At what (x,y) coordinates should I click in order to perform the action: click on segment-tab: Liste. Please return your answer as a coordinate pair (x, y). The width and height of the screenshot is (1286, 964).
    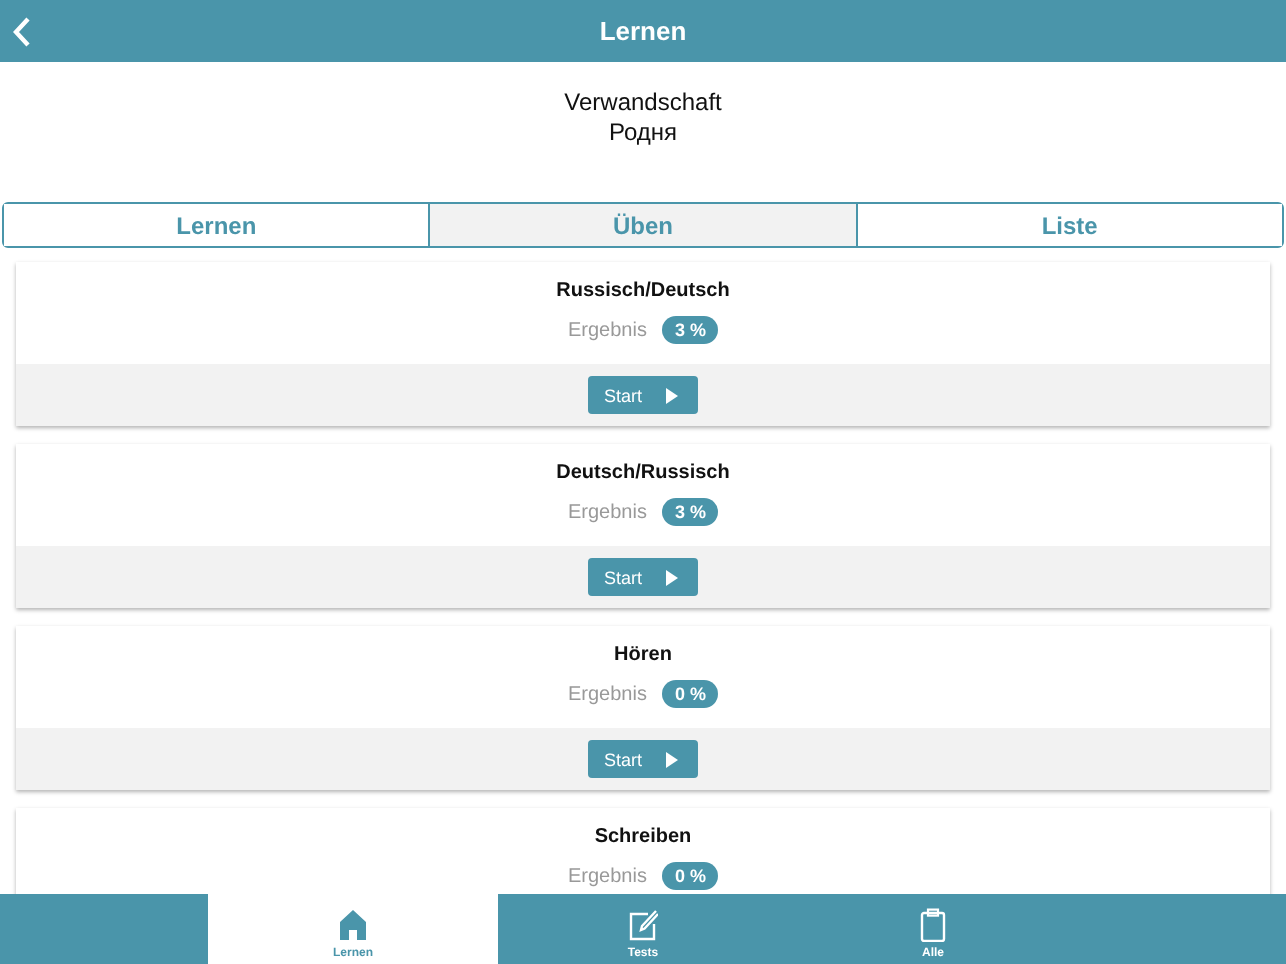
    Looking at the image, I should click on (1068, 225).